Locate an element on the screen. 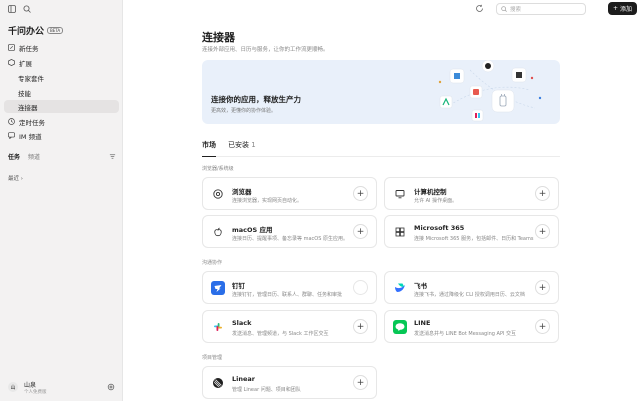 This screenshot has width=640, height=401. connector-title: Microsoft 365 is located at coordinates (439, 228).